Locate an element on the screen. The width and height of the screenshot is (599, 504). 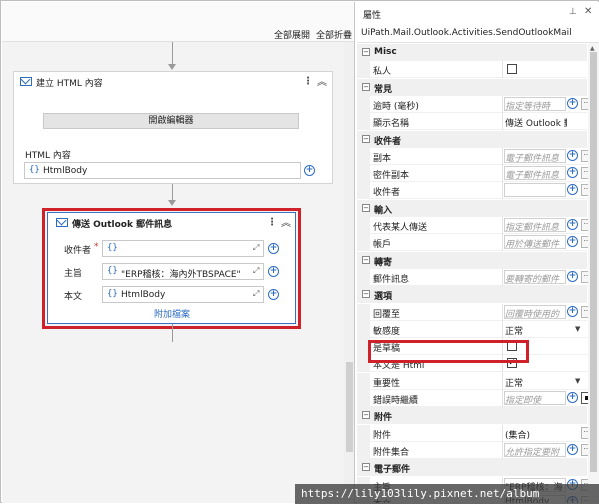
property-category: − 常見 is located at coordinates (472, 87).